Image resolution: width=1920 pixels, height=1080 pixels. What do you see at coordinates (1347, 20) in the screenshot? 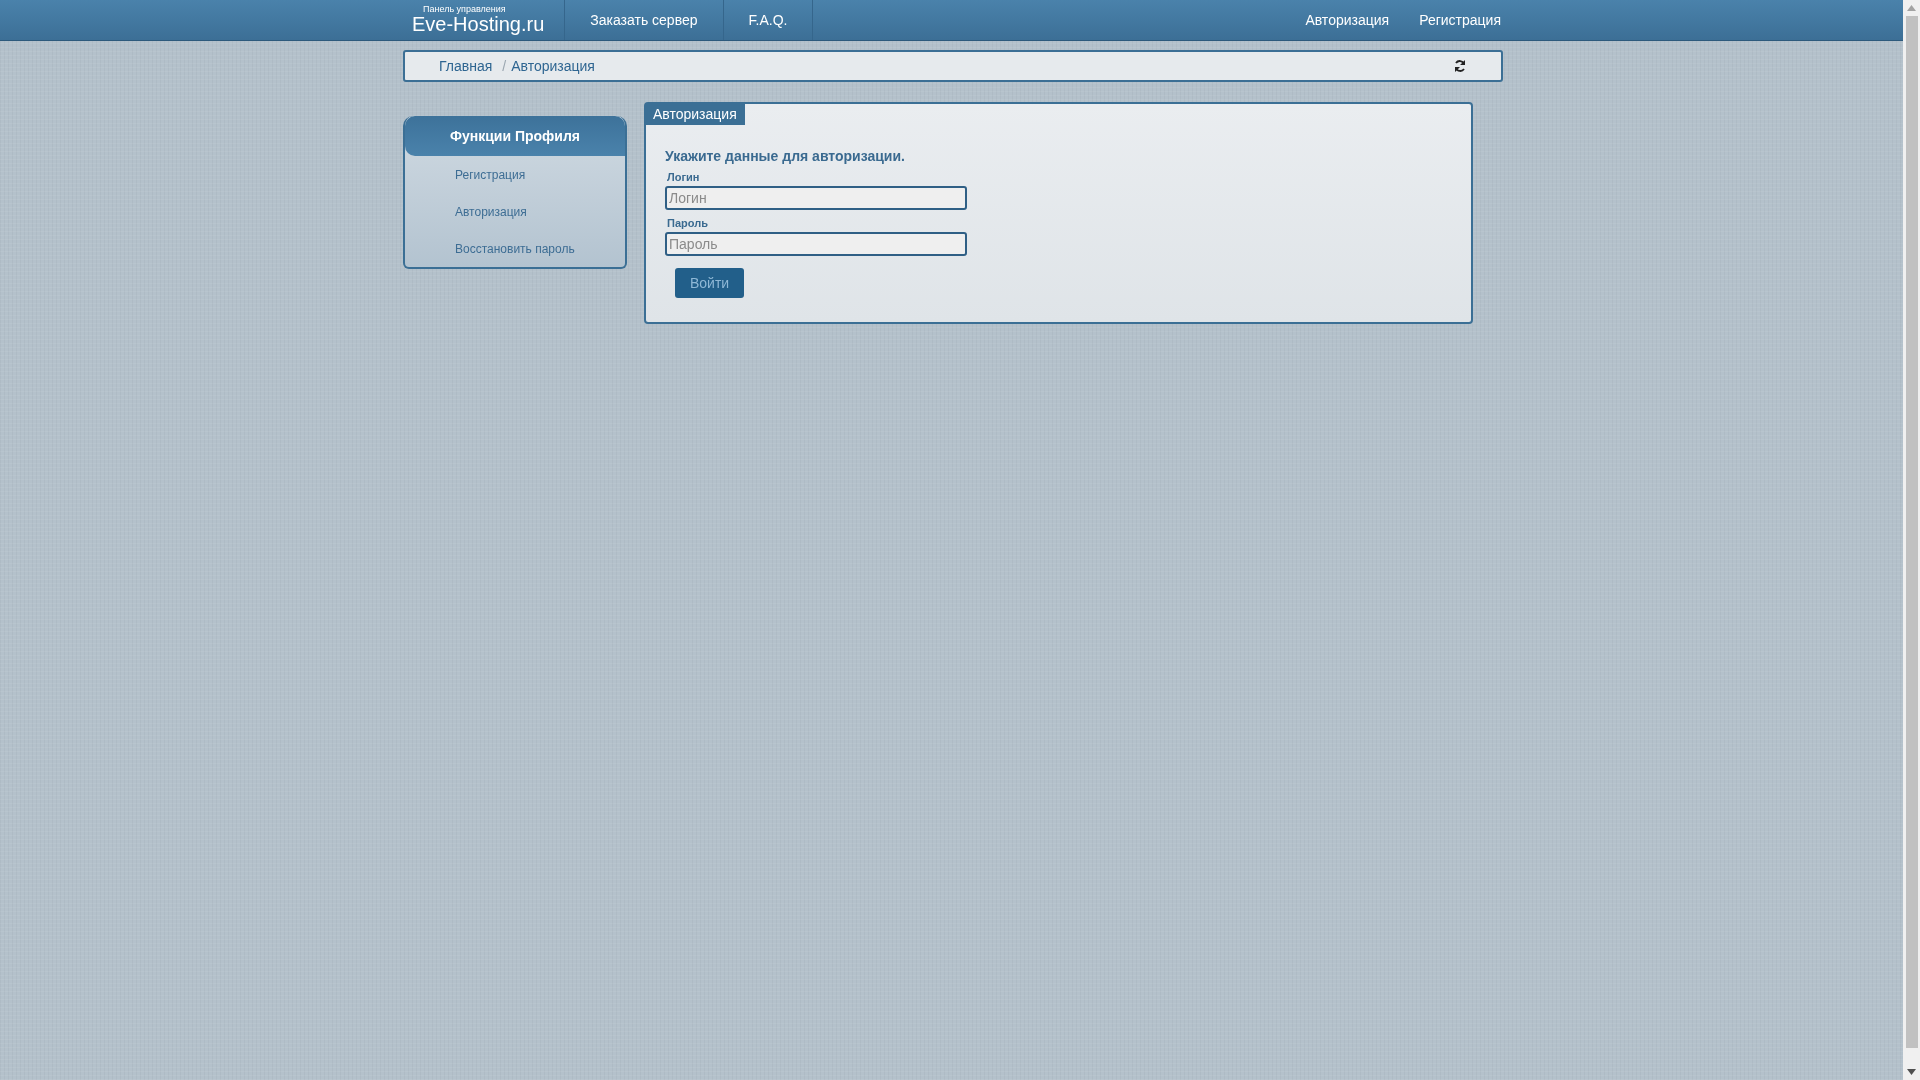
I see `nav-link: Авторизация` at bounding box center [1347, 20].